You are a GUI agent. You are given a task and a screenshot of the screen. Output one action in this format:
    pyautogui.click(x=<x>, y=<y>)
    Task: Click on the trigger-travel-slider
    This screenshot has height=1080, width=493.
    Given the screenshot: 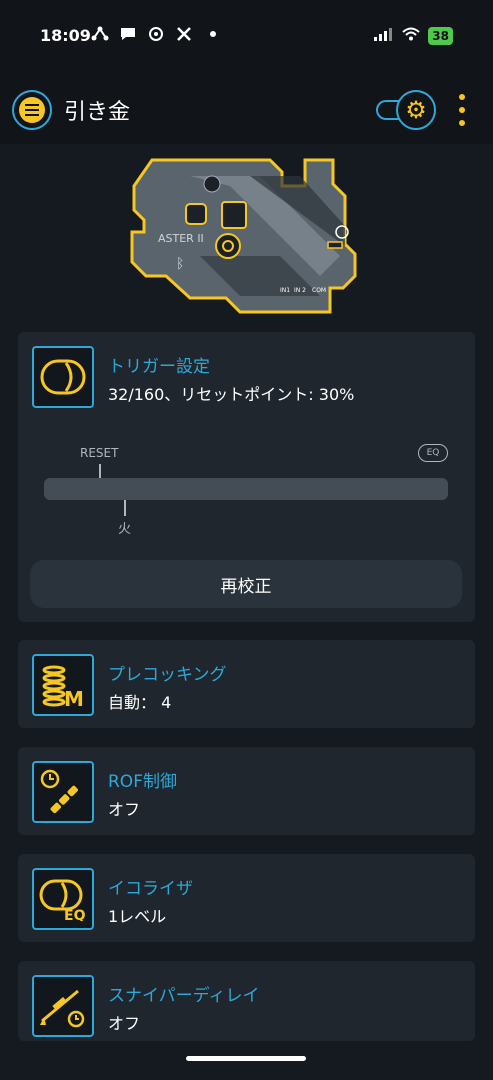 What is the action you would take?
    pyautogui.click(x=246, y=489)
    